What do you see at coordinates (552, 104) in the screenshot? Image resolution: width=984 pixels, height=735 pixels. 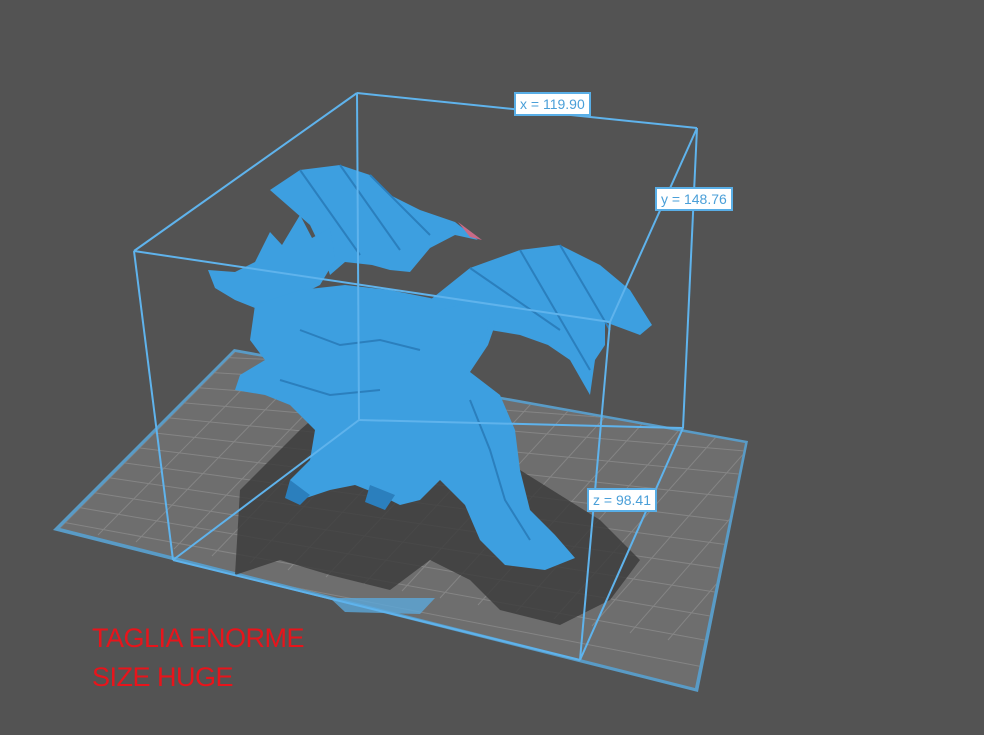 I see `dimension-x-label: x = 119.90` at bounding box center [552, 104].